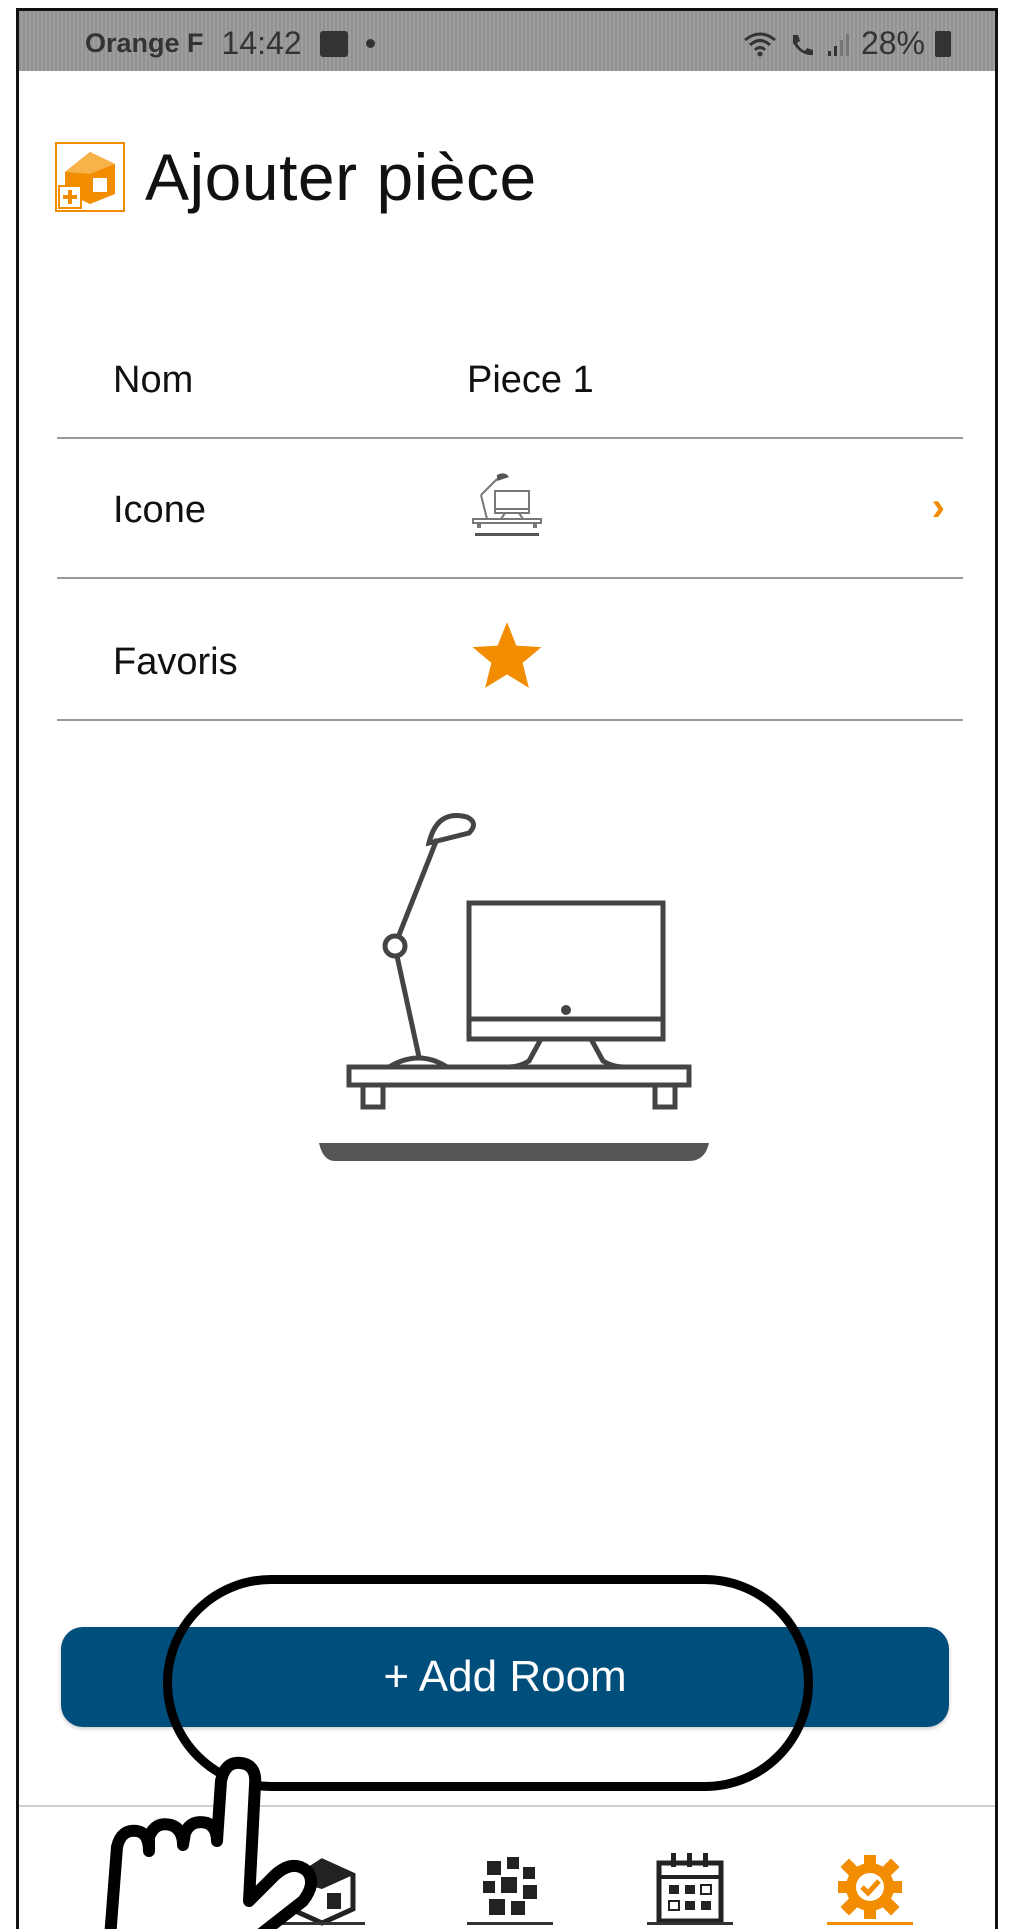  What do you see at coordinates (760, 44) in the screenshot?
I see `wifi-icon` at bounding box center [760, 44].